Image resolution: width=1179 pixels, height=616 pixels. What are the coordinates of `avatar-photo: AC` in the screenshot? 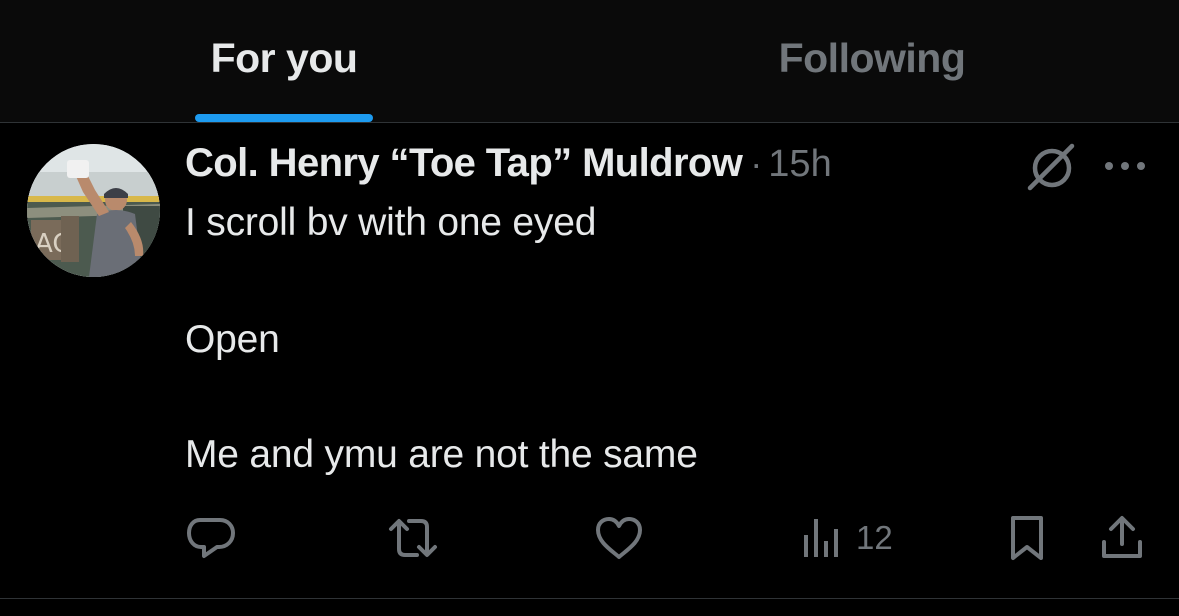 It's located at (93, 210).